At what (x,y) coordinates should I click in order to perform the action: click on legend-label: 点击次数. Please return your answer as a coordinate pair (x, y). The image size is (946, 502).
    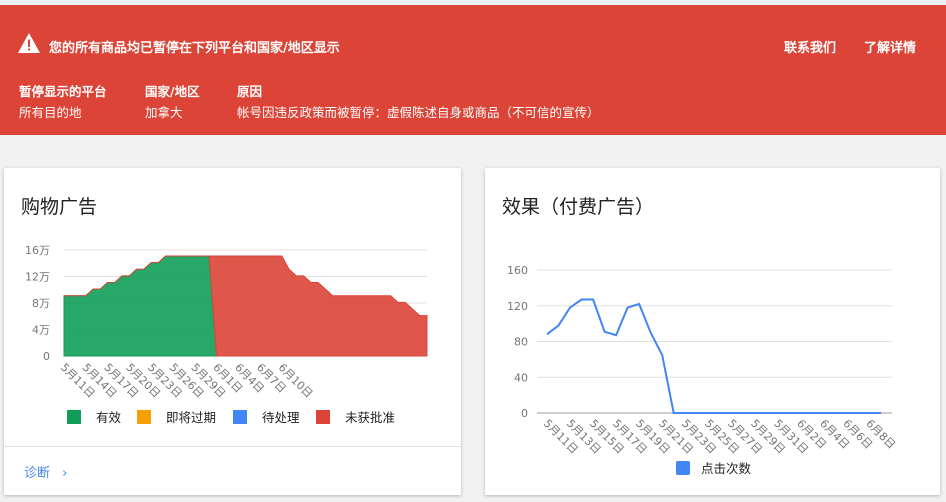
    Looking at the image, I should click on (726, 468).